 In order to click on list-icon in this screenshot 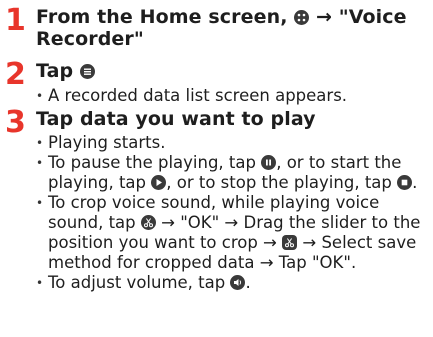, I will do `click(87, 71)`.